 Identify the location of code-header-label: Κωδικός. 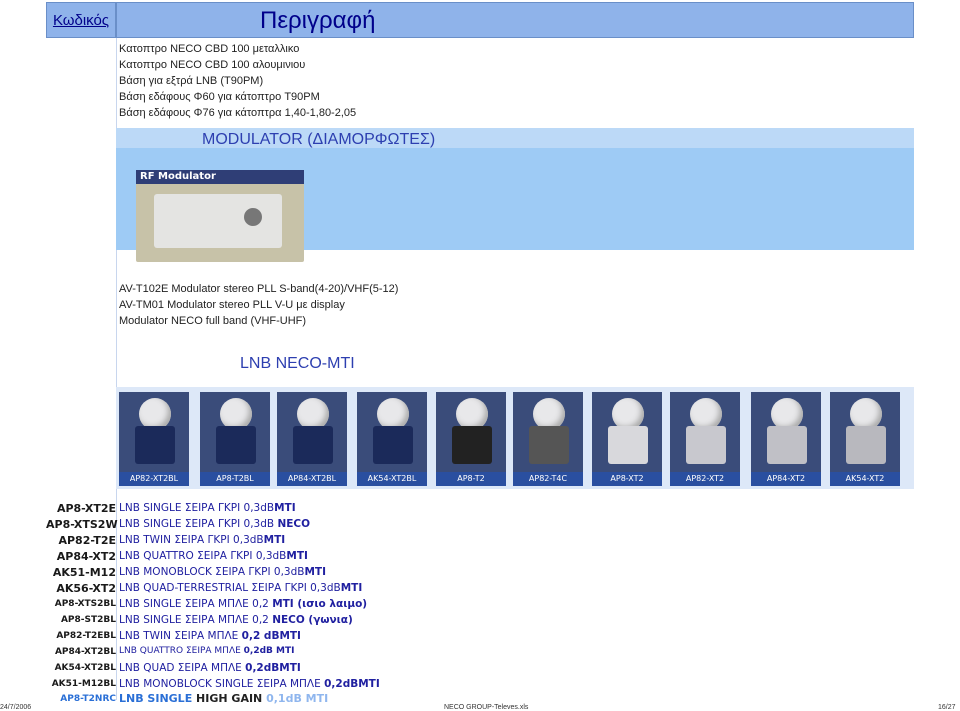
(81, 20).